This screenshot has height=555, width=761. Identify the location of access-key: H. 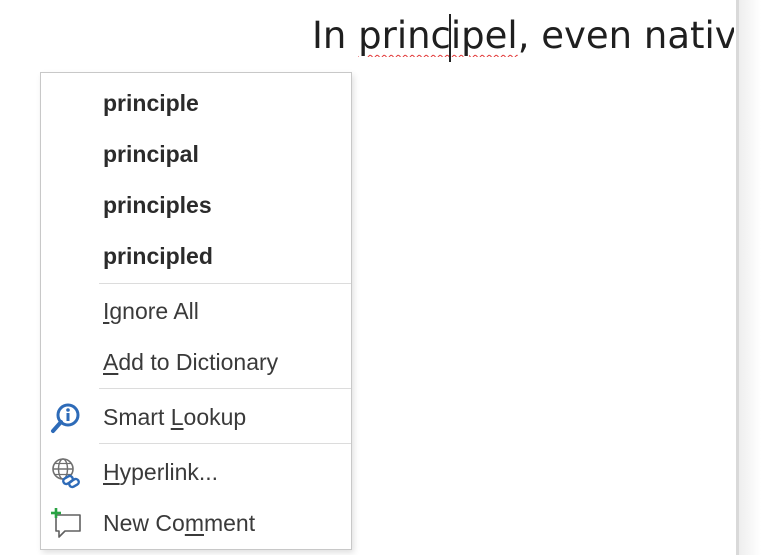
(111, 471).